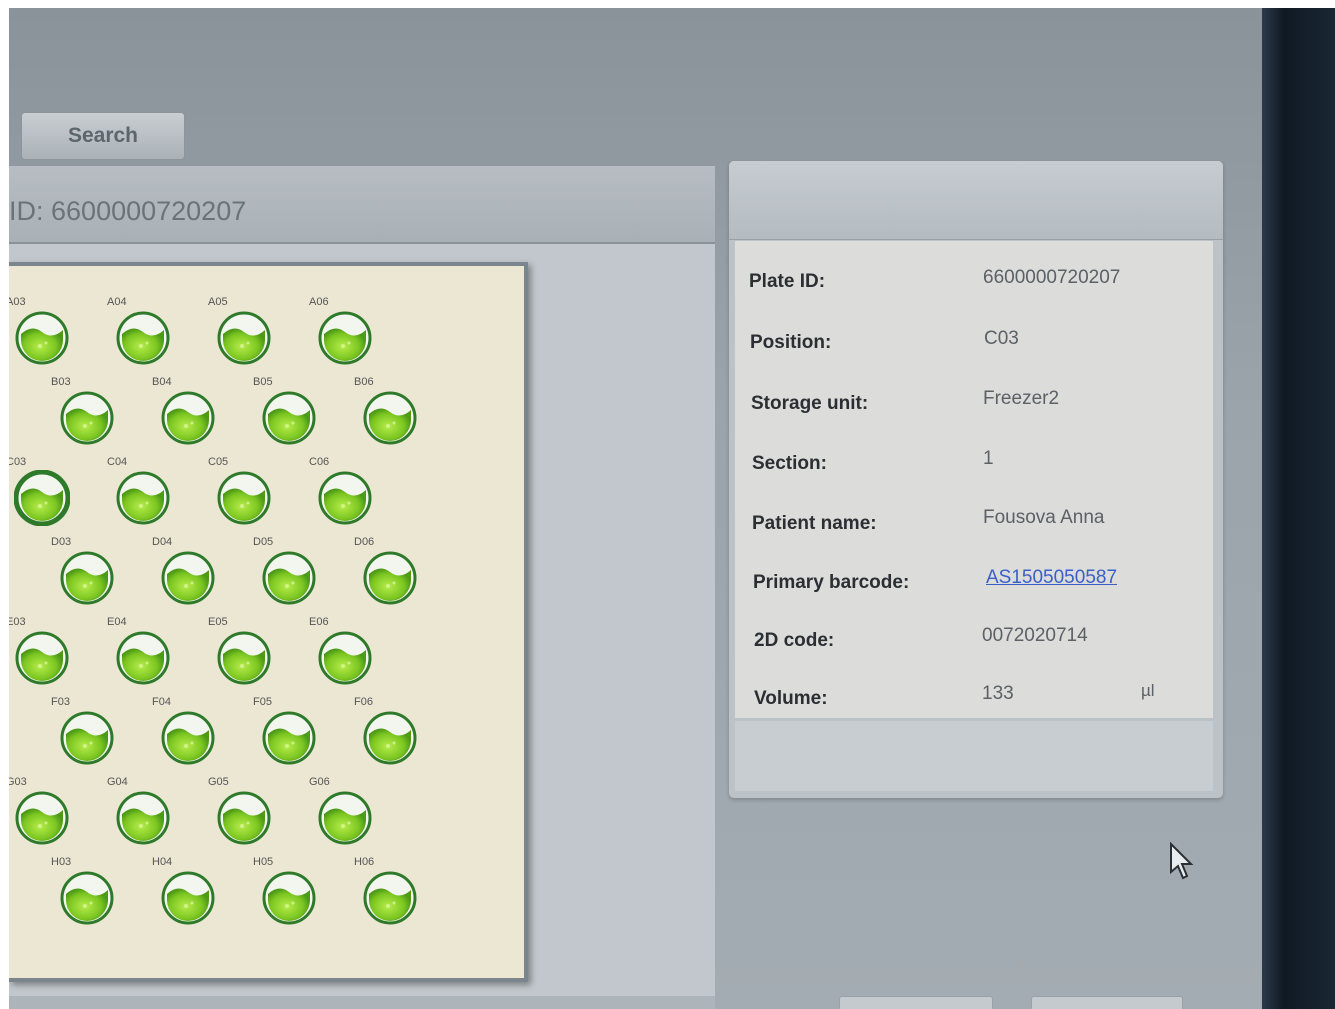  I want to click on well-label: G05, so click(218, 782).